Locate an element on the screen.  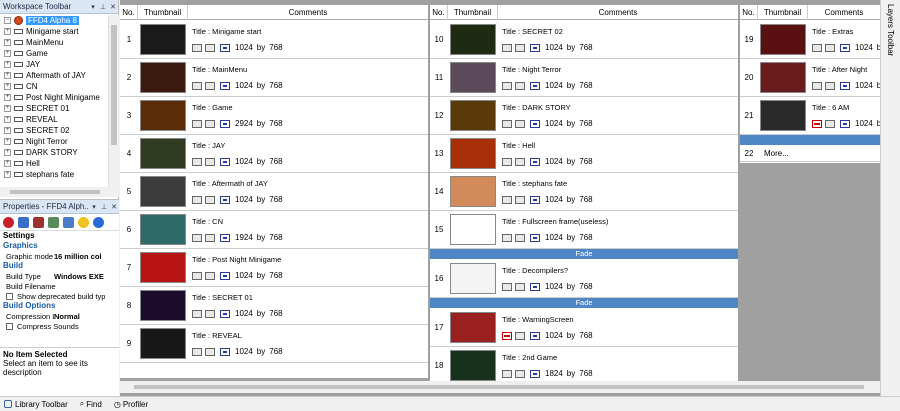
info-icon is located at coordinates (83, 222).